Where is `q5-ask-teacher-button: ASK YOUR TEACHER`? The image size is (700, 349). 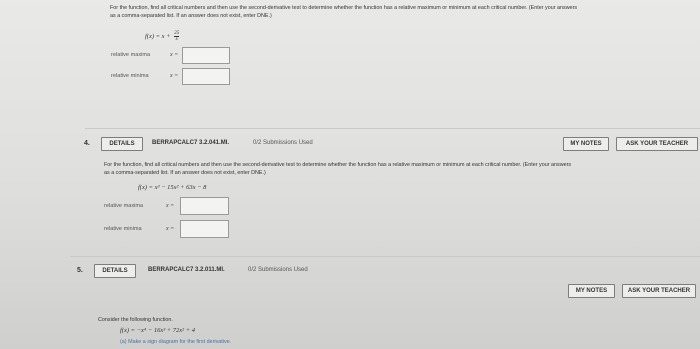
q5-ask-teacher-button: ASK YOUR TEACHER is located at coordinates (659, 291).